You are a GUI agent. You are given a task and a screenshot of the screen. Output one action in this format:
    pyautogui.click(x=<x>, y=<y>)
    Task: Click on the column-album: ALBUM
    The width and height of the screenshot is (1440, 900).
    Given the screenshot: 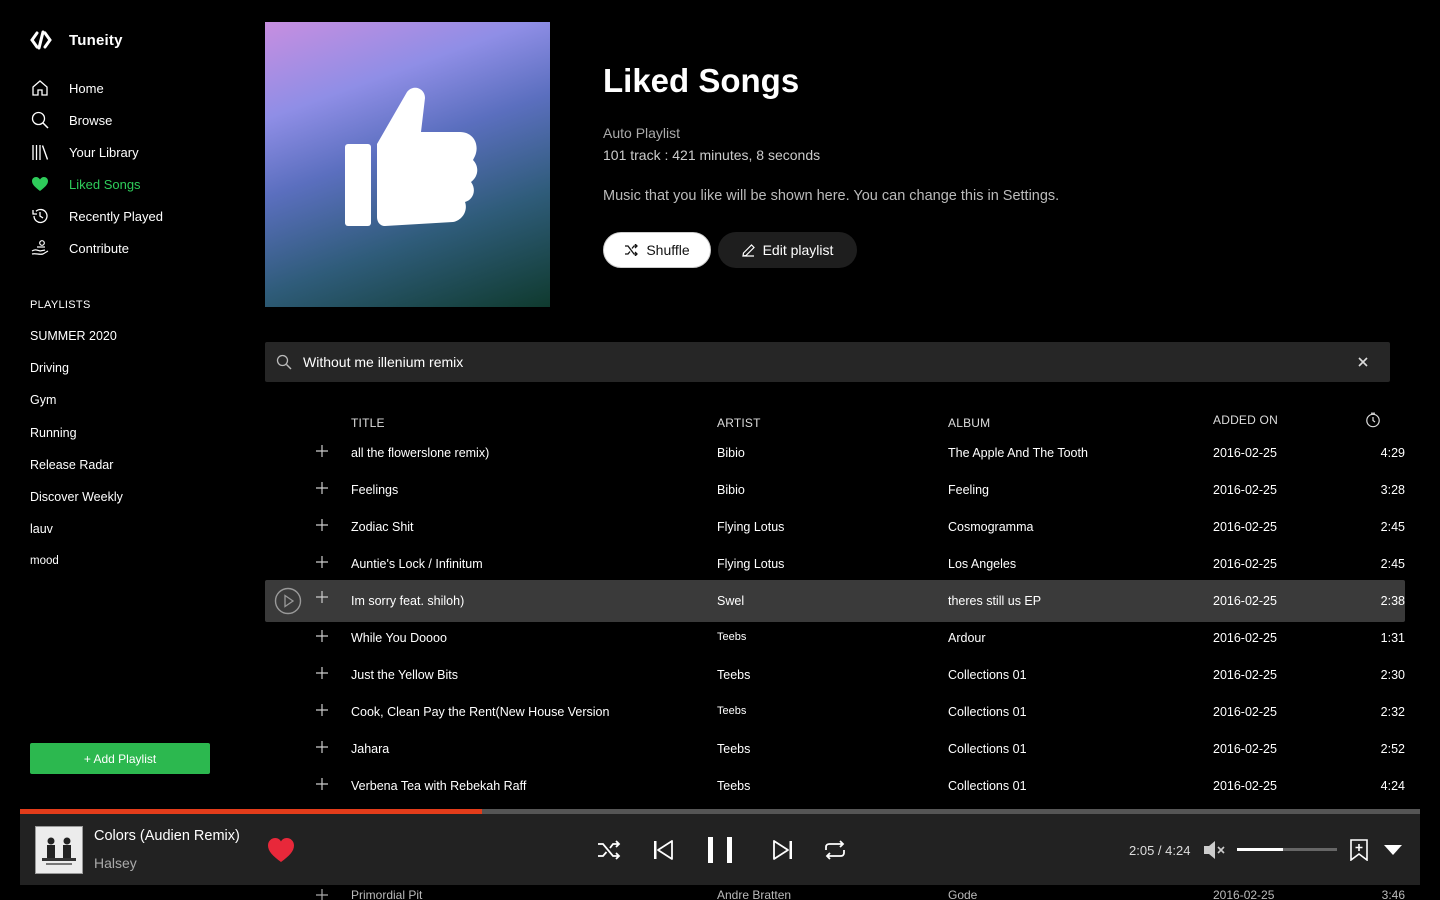 What is the action you would take?
    pyautogui.click(x=969, y=423)
    